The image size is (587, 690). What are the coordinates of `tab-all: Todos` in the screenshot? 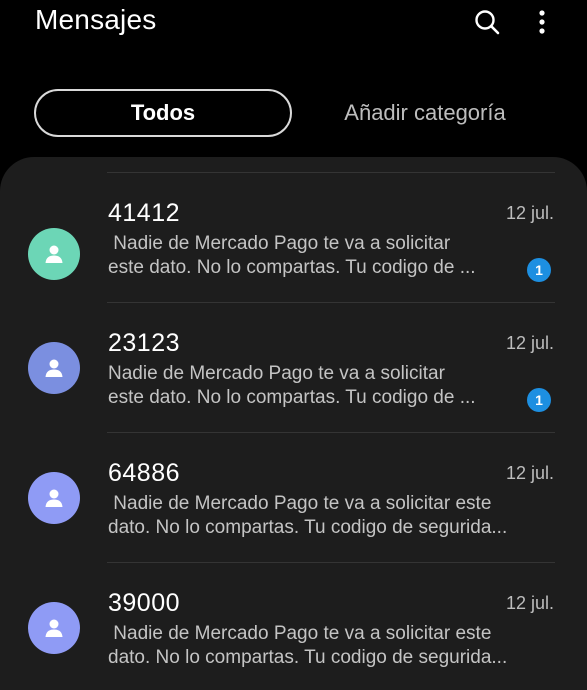 It's located at (163, 113).